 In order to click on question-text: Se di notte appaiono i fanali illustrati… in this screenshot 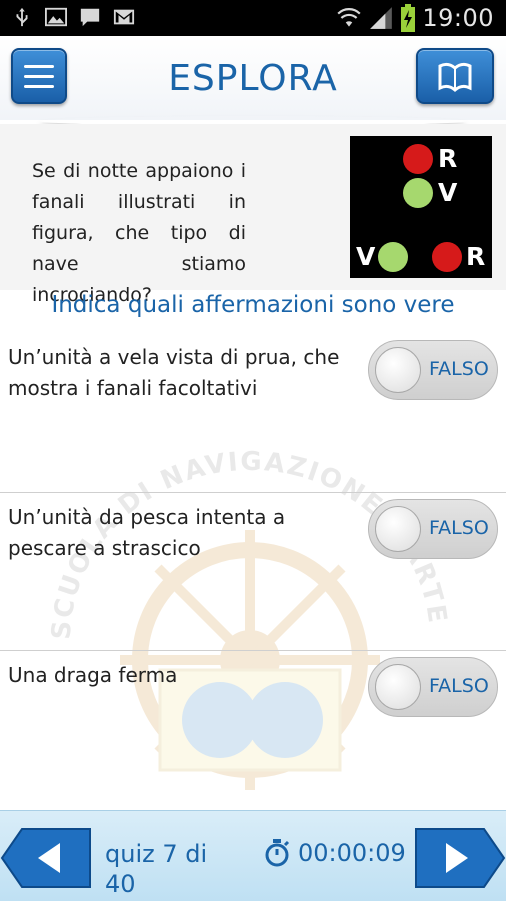, I will do `click(139, 233)`.